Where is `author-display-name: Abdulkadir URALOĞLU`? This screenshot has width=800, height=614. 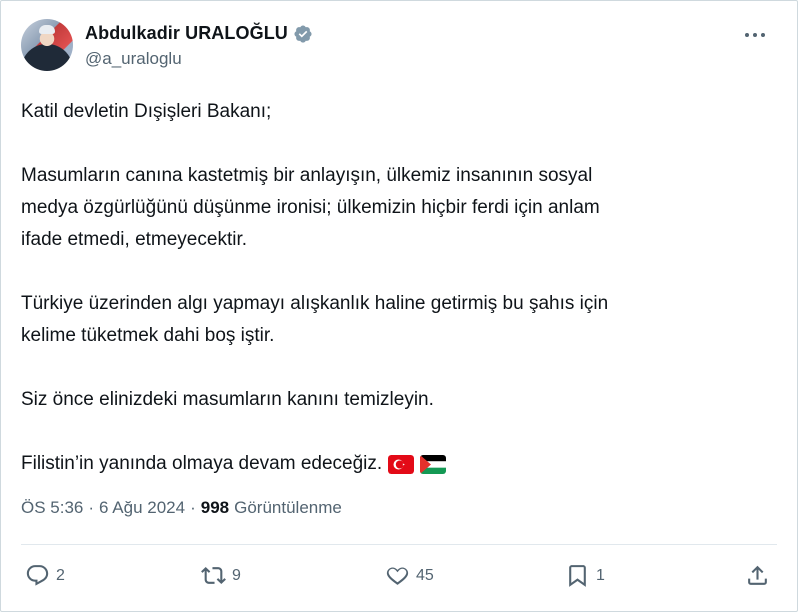
author-display-name: Abdulkadir URALOĞLU is located at coordinates (186, 33).